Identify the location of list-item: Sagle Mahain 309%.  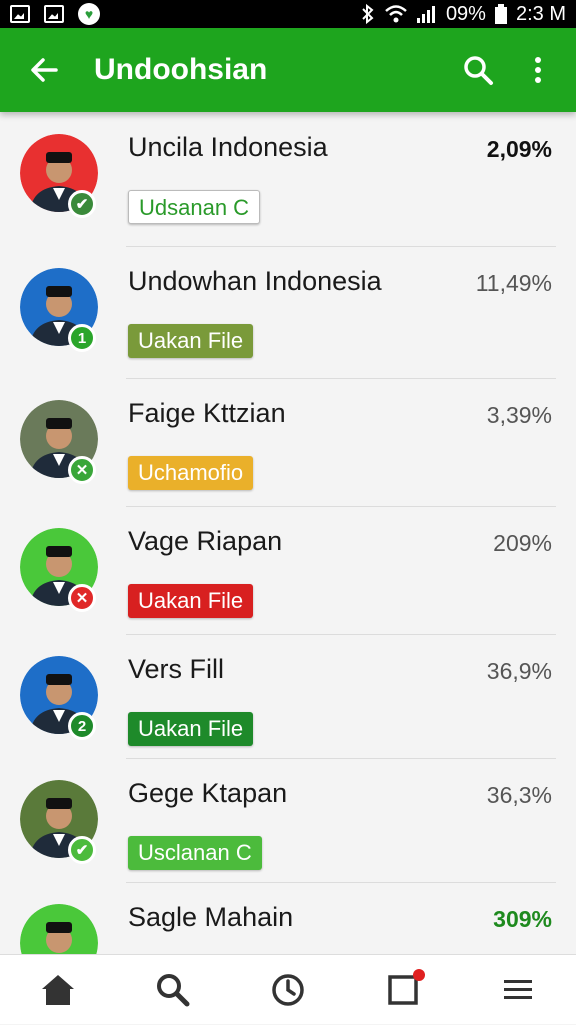
(288, 918).